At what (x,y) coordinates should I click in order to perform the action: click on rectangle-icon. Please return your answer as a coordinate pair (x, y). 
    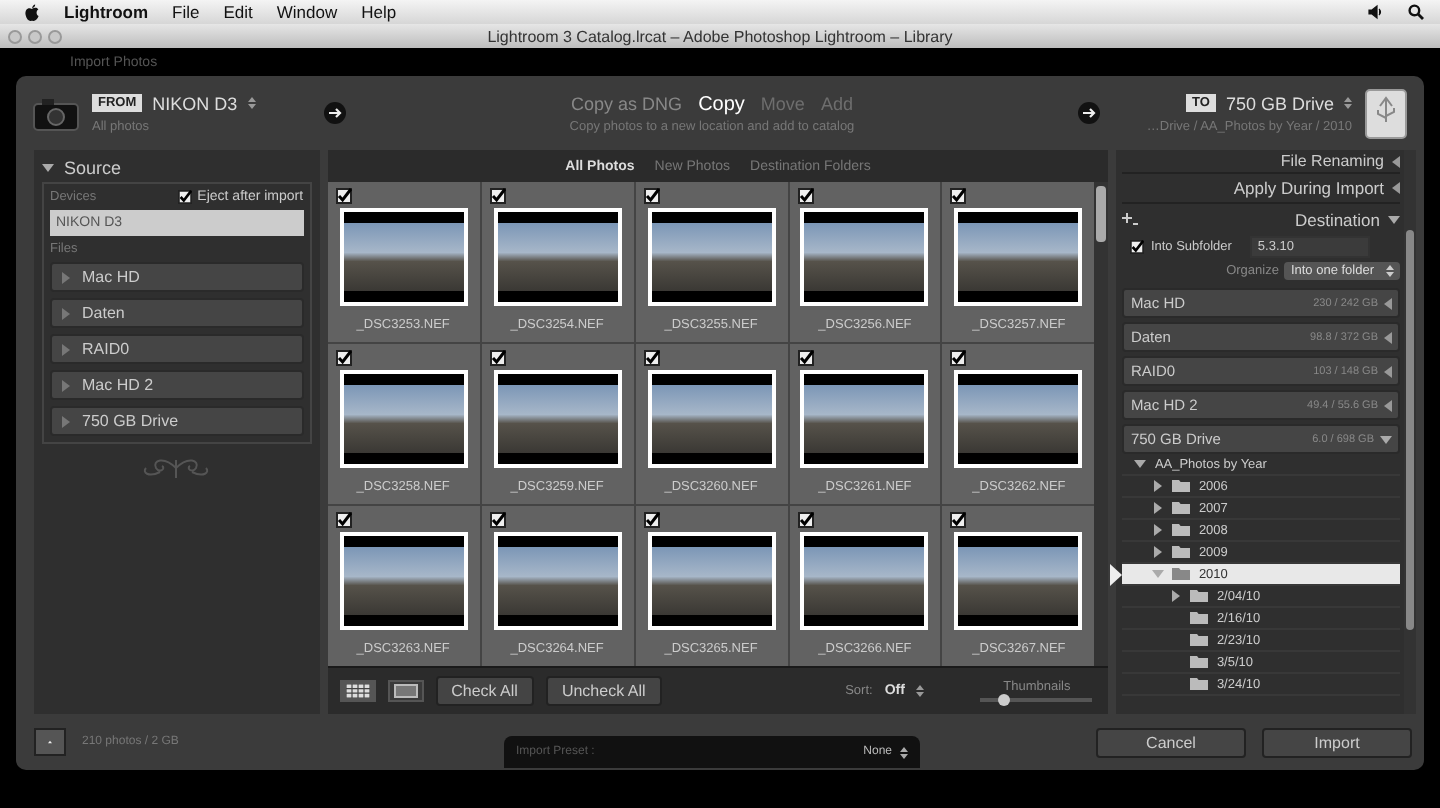
    Looking at the image, I should click on (405, 691).